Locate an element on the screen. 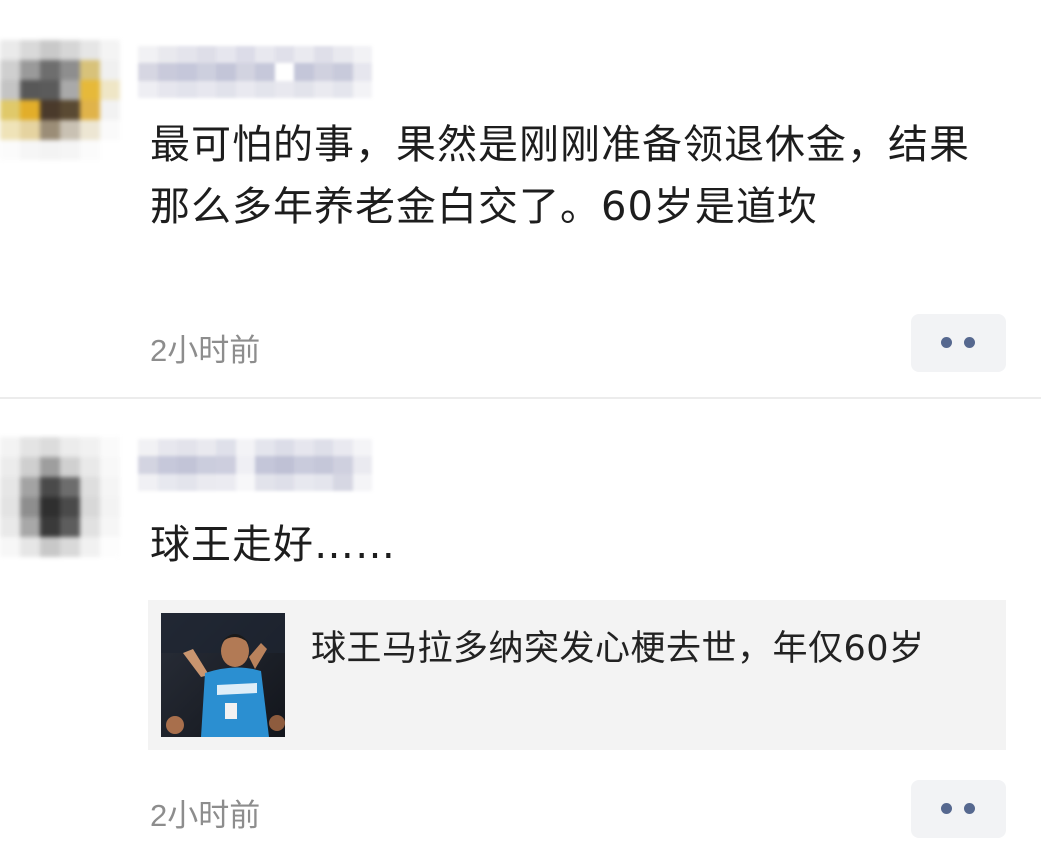 The height and width of the screenshot is (852, 1041). comment-text: 最可怕的事，果然是刚刚准备领退休金，结果那么多年养老金白交了。60岁是道坎 is located at coordinates (560, 176).